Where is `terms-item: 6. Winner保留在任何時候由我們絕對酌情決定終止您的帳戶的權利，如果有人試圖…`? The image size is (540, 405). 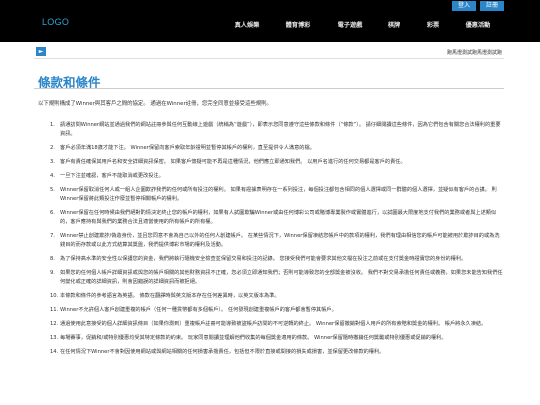
terms-item: 6. Winner保留在任何時候由我們絕對酌情決定終止您的帳戶的權利，如果有人試圖… is located at coordinates (277, 218).